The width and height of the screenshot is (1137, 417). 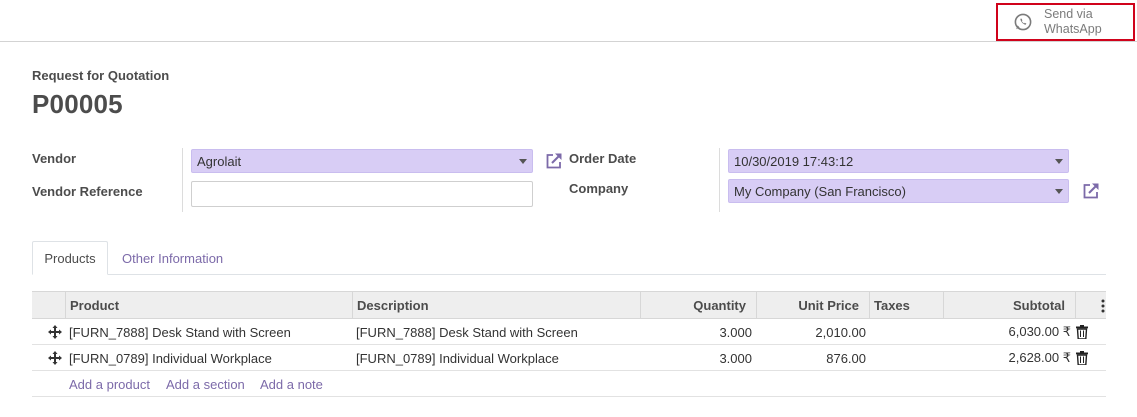 I want to click on company-select: My Company (San Francisco), so click(x=898, y=191).